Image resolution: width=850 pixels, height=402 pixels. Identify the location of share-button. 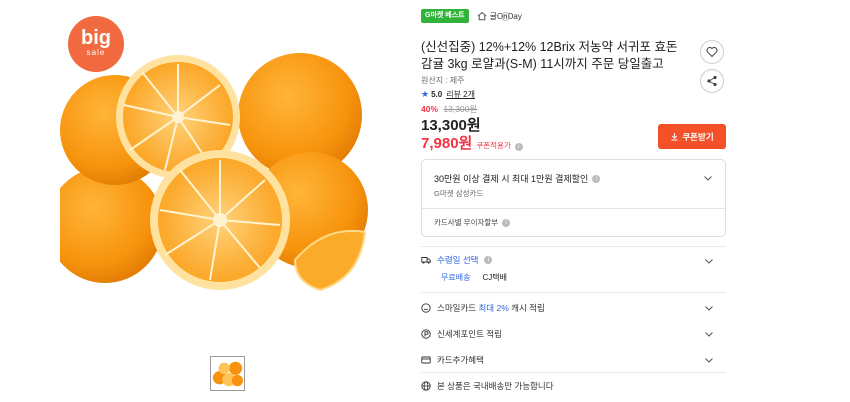
(712, 81).